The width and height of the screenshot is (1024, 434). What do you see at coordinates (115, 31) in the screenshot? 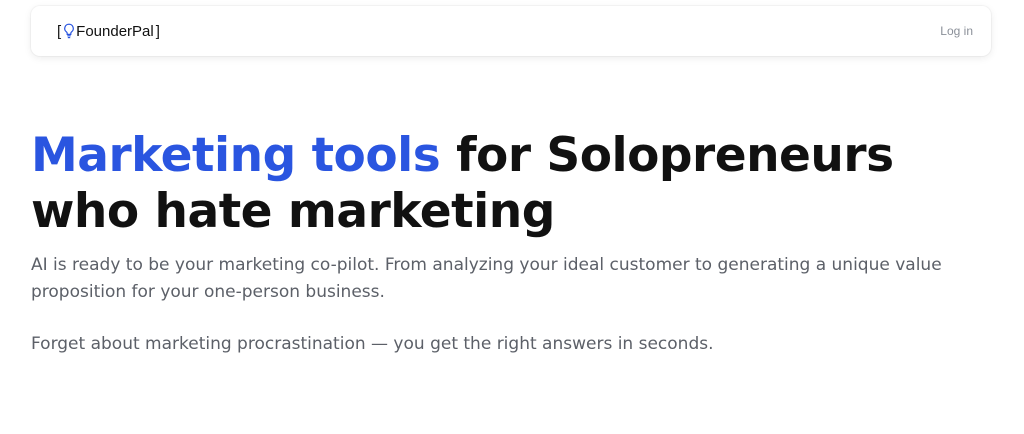
I see `brand-name: FounderPal` at bounding box center [115, 31].